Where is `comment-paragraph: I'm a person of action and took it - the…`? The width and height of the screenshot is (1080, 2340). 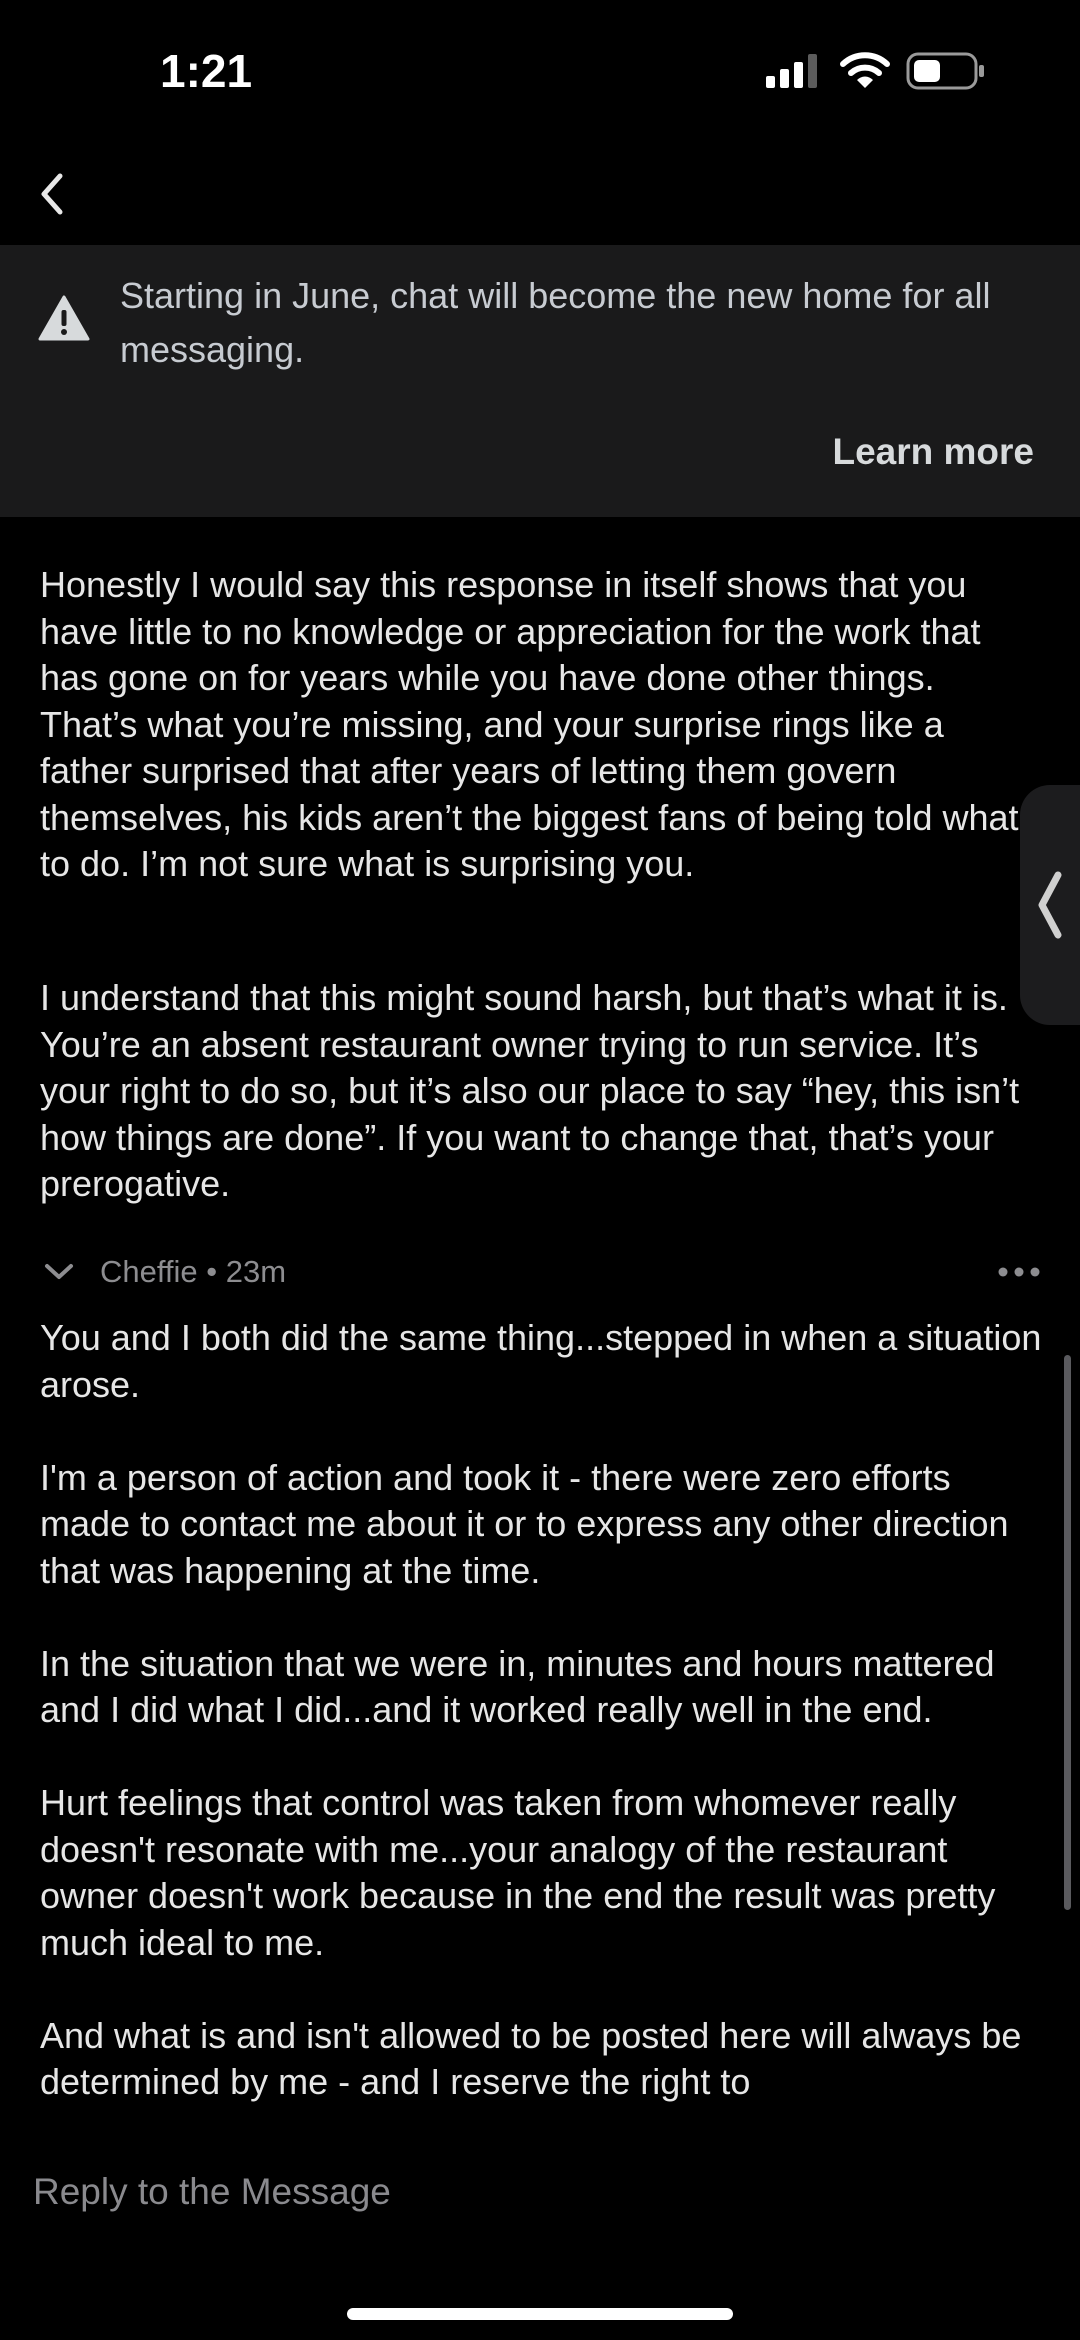
comment-paragraph: I'm a person of action and took it - the… is located at coordinates (524, 1523).